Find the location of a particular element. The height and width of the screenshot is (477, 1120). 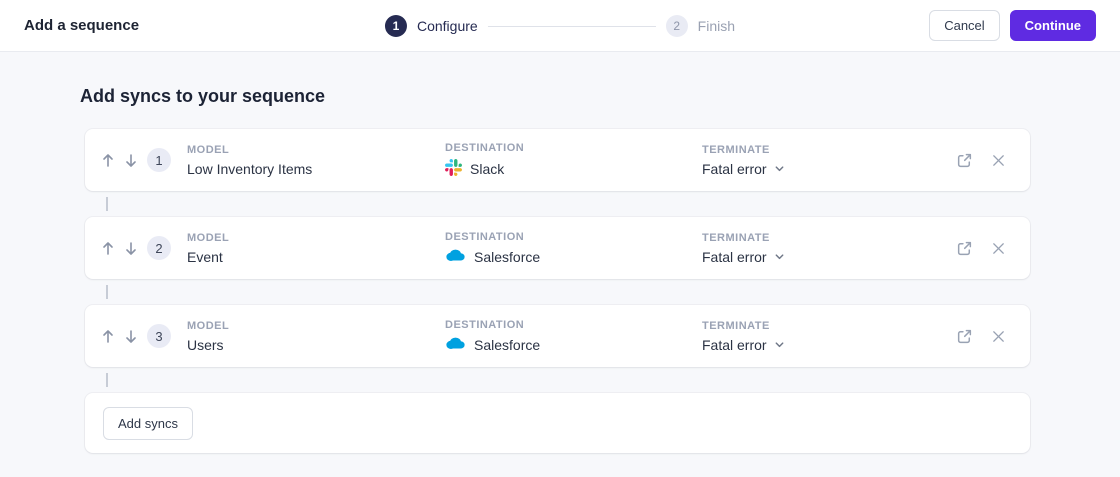

model-name: Low Inventory Items is located at coordinates (250, 168).